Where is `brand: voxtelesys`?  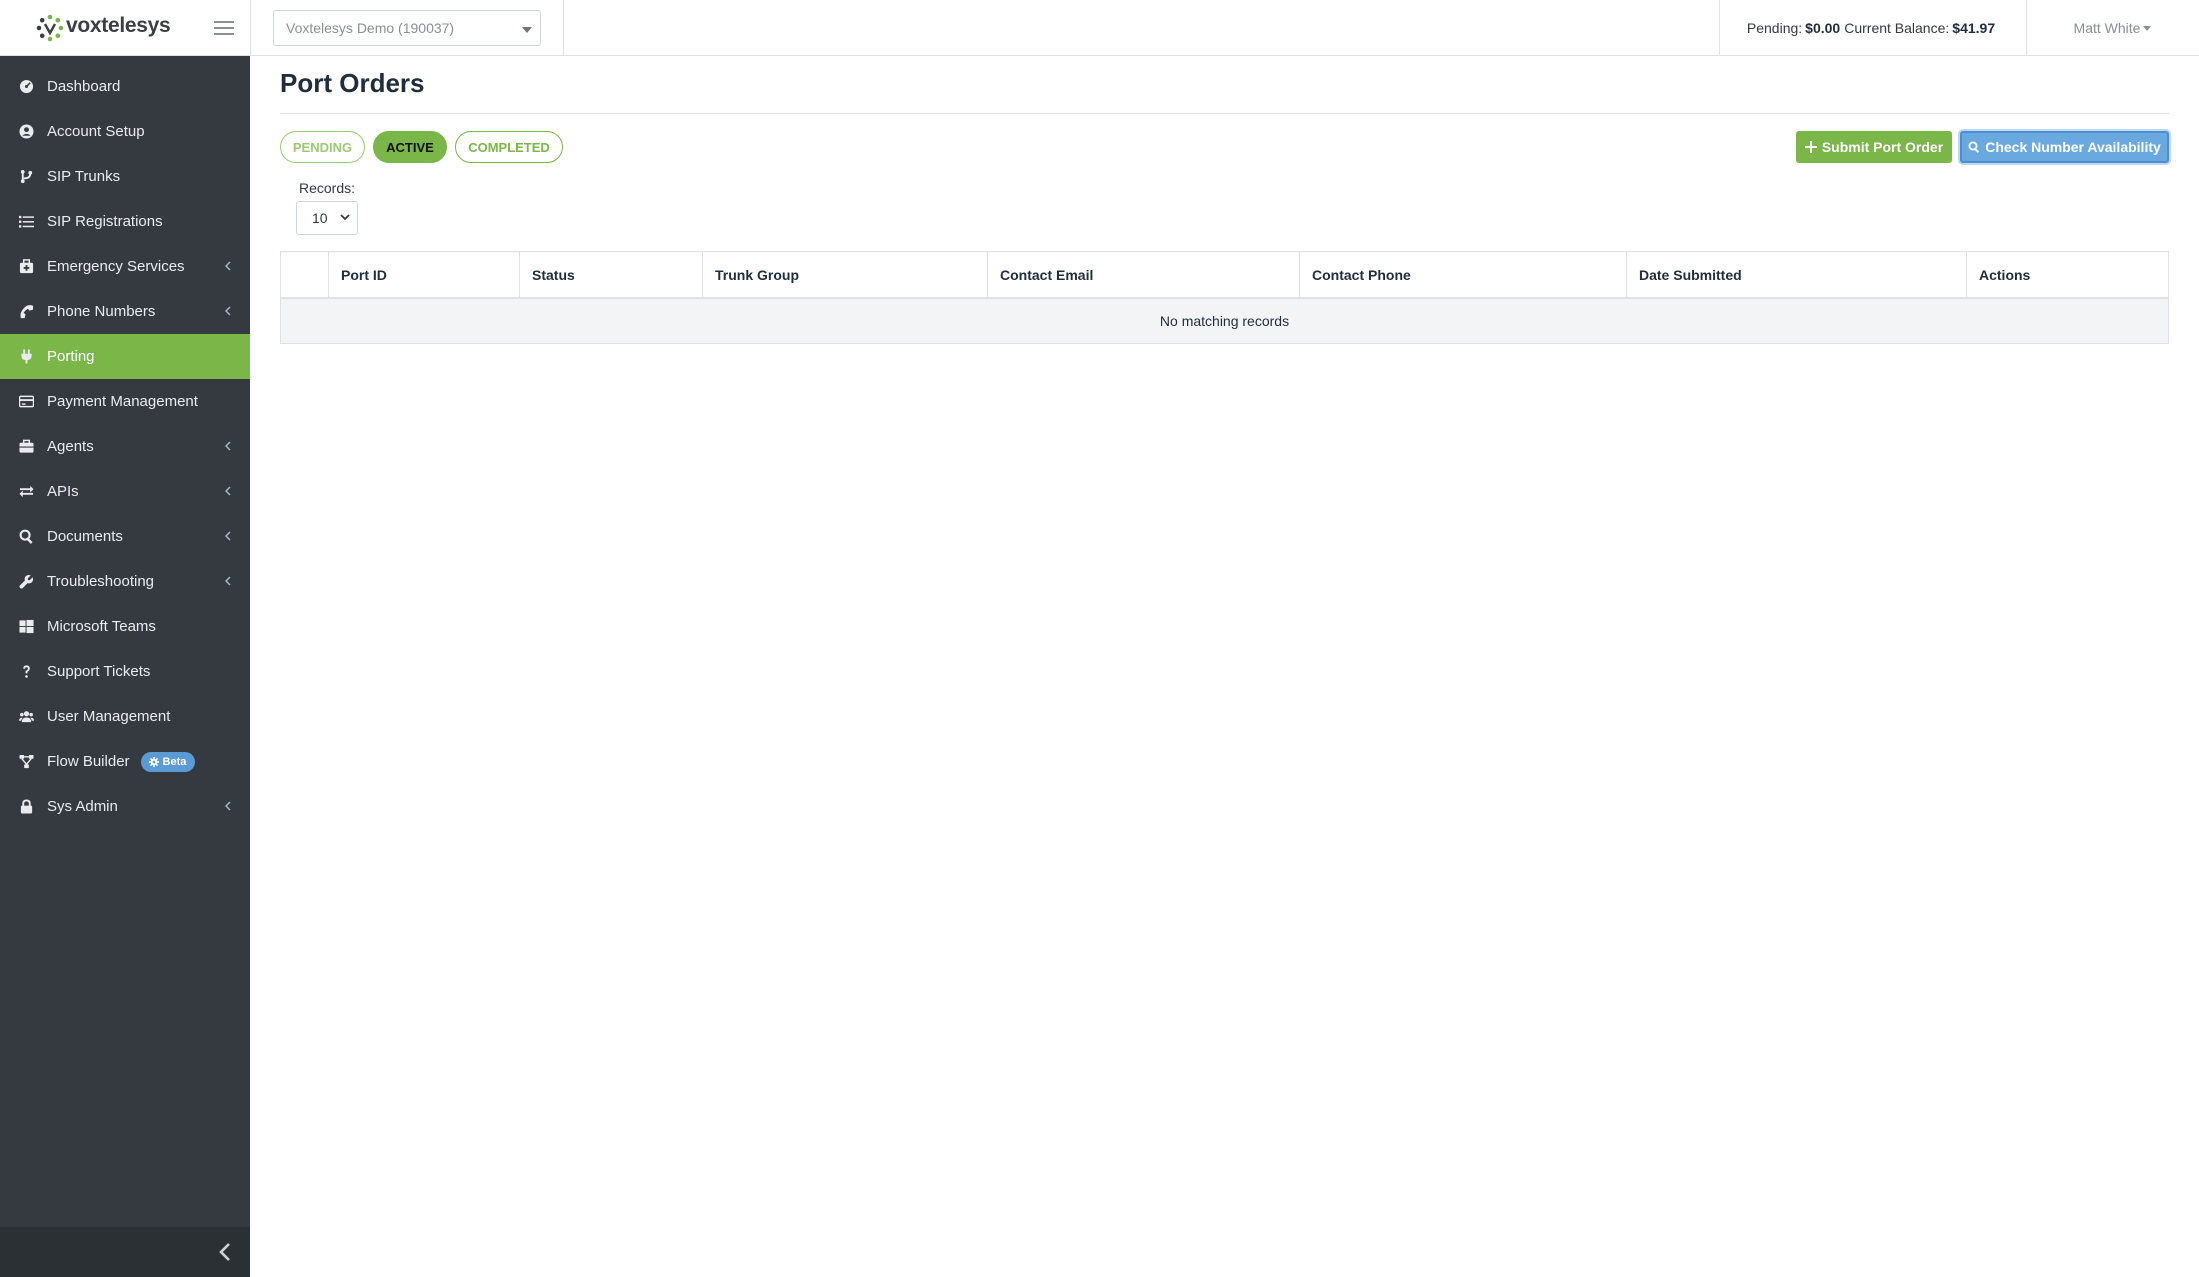 brand: voxtelesys is located at coordinates (125, 28).